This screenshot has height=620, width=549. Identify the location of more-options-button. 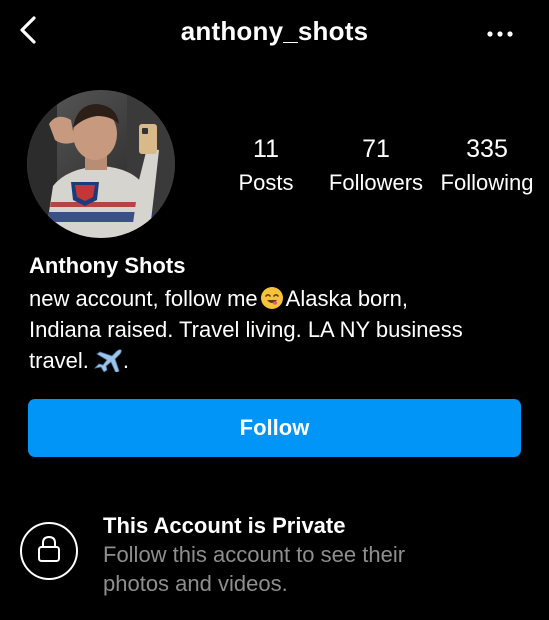
(500, 34).